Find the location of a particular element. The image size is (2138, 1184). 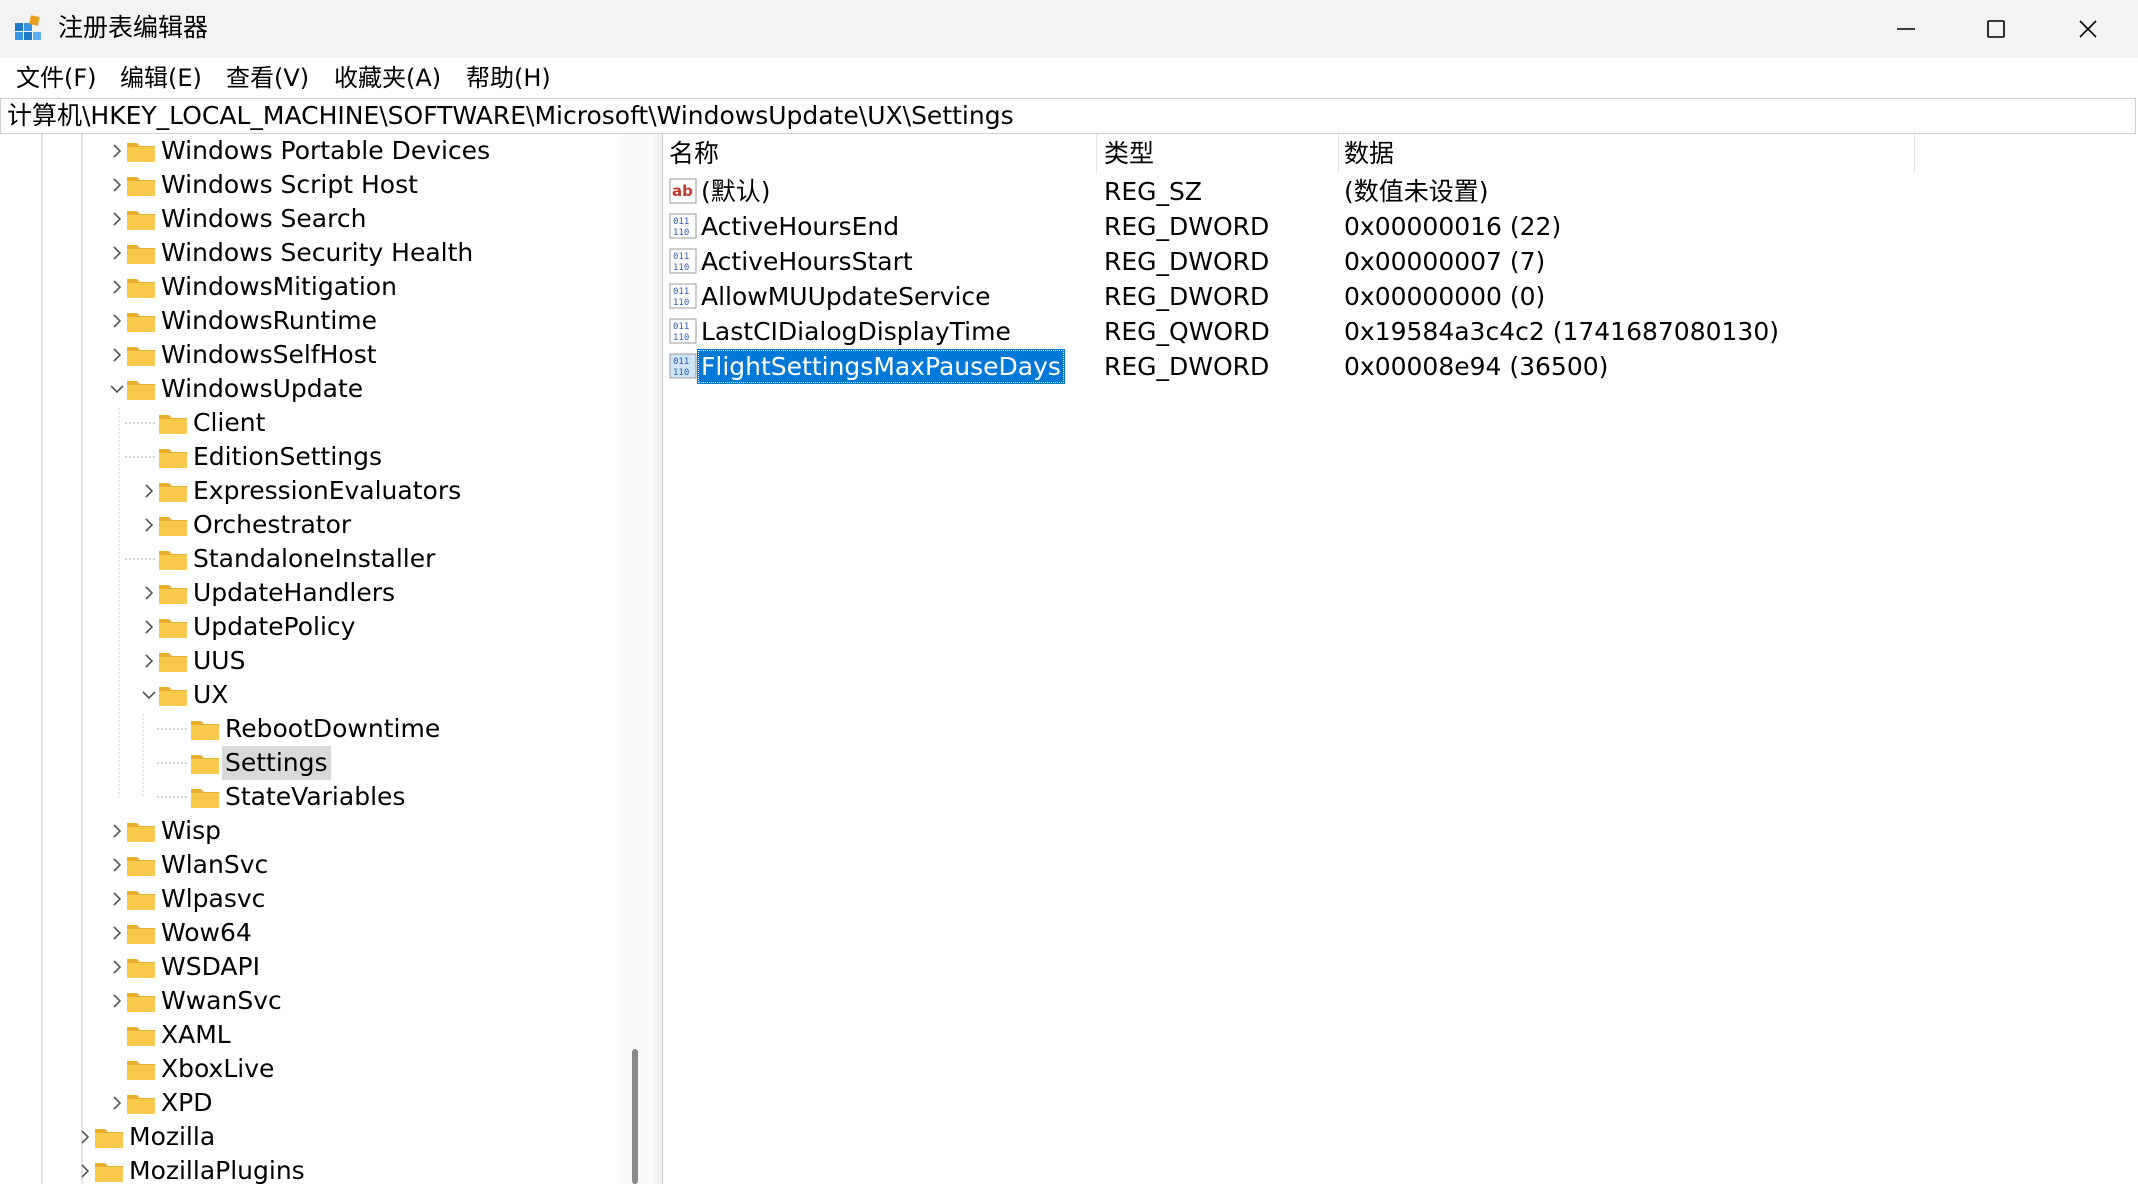

tree-item-label: XboxLive is located at coordinates (217, 1069).